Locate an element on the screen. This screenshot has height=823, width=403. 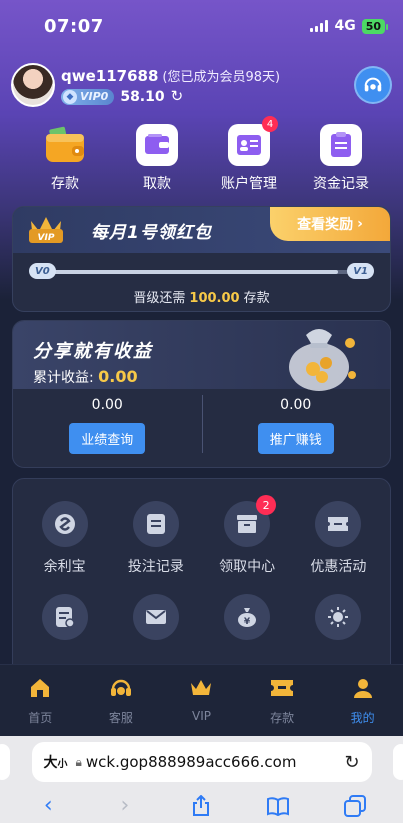
profile-info: qwe117688 (您已成为会员98天) ◆ VIP0 58.10 ↻ is located at coordinates (170, 85).